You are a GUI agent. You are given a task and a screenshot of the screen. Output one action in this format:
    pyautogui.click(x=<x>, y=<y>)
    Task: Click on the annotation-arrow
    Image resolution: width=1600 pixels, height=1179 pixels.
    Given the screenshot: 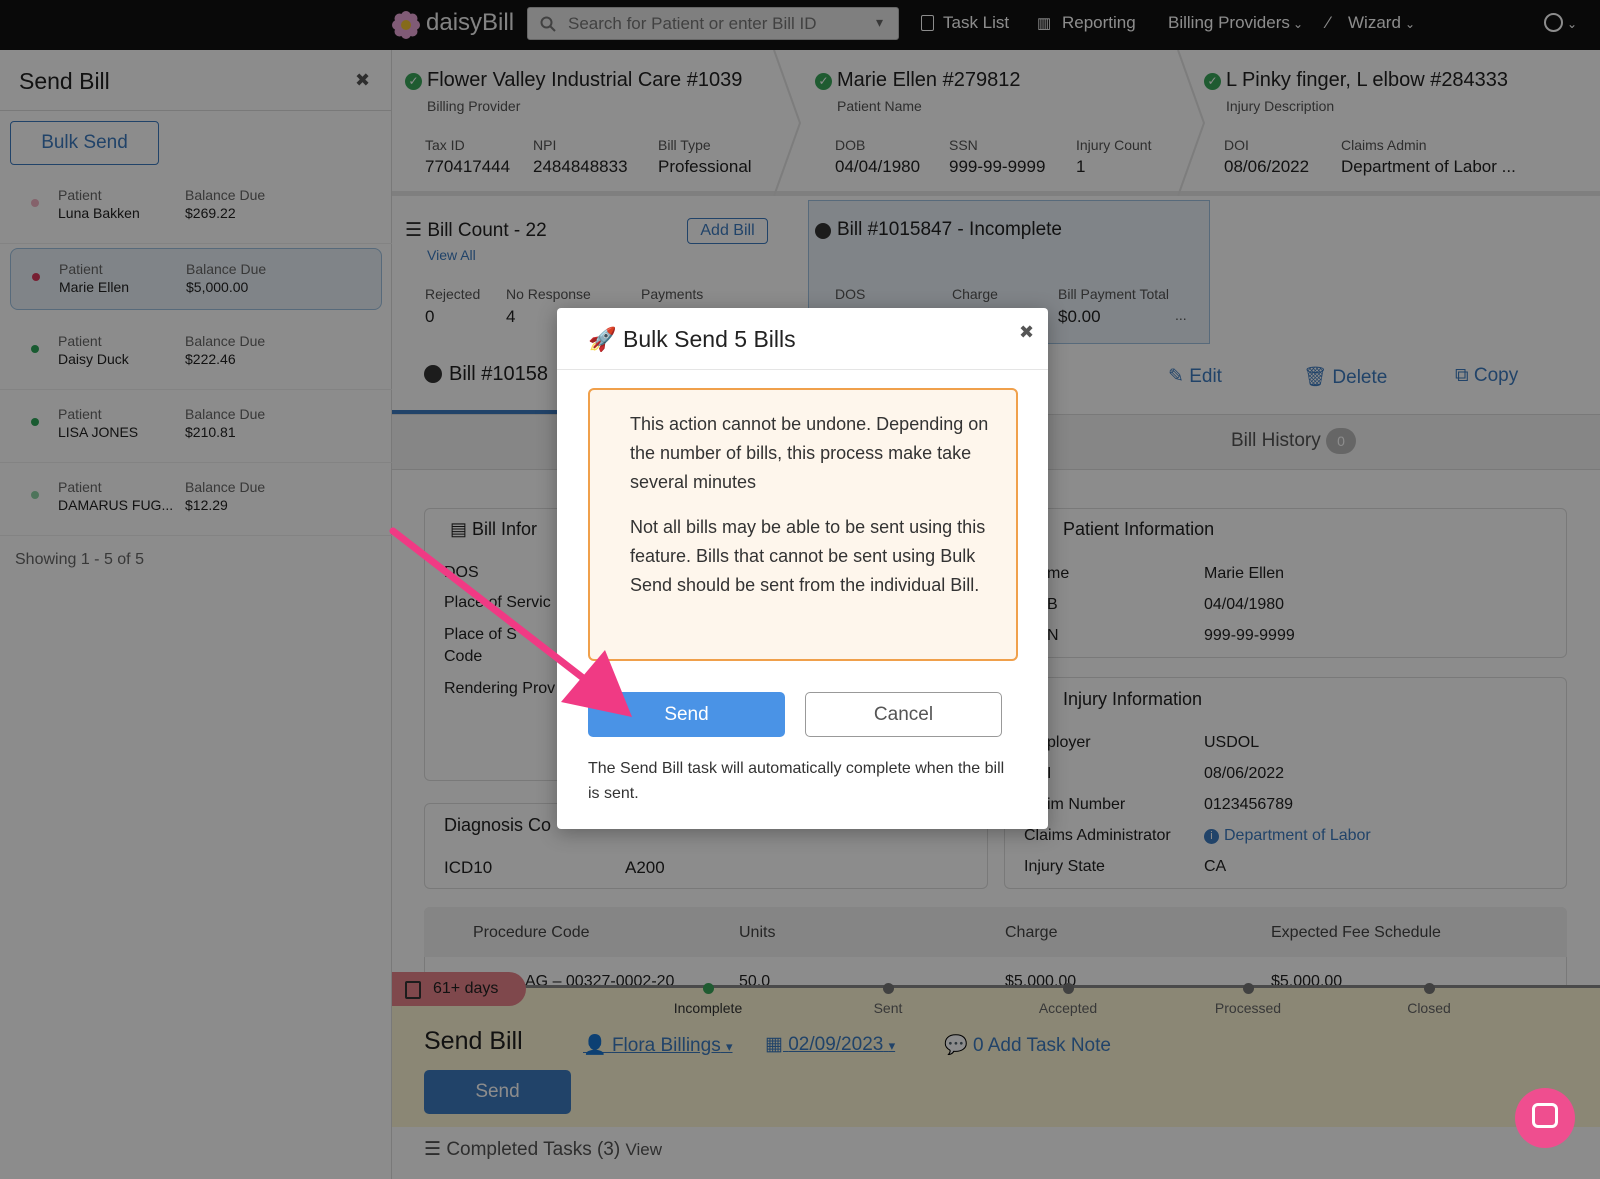 What is the action you would take?
    pyautogui.click(x=510, y=622)
    